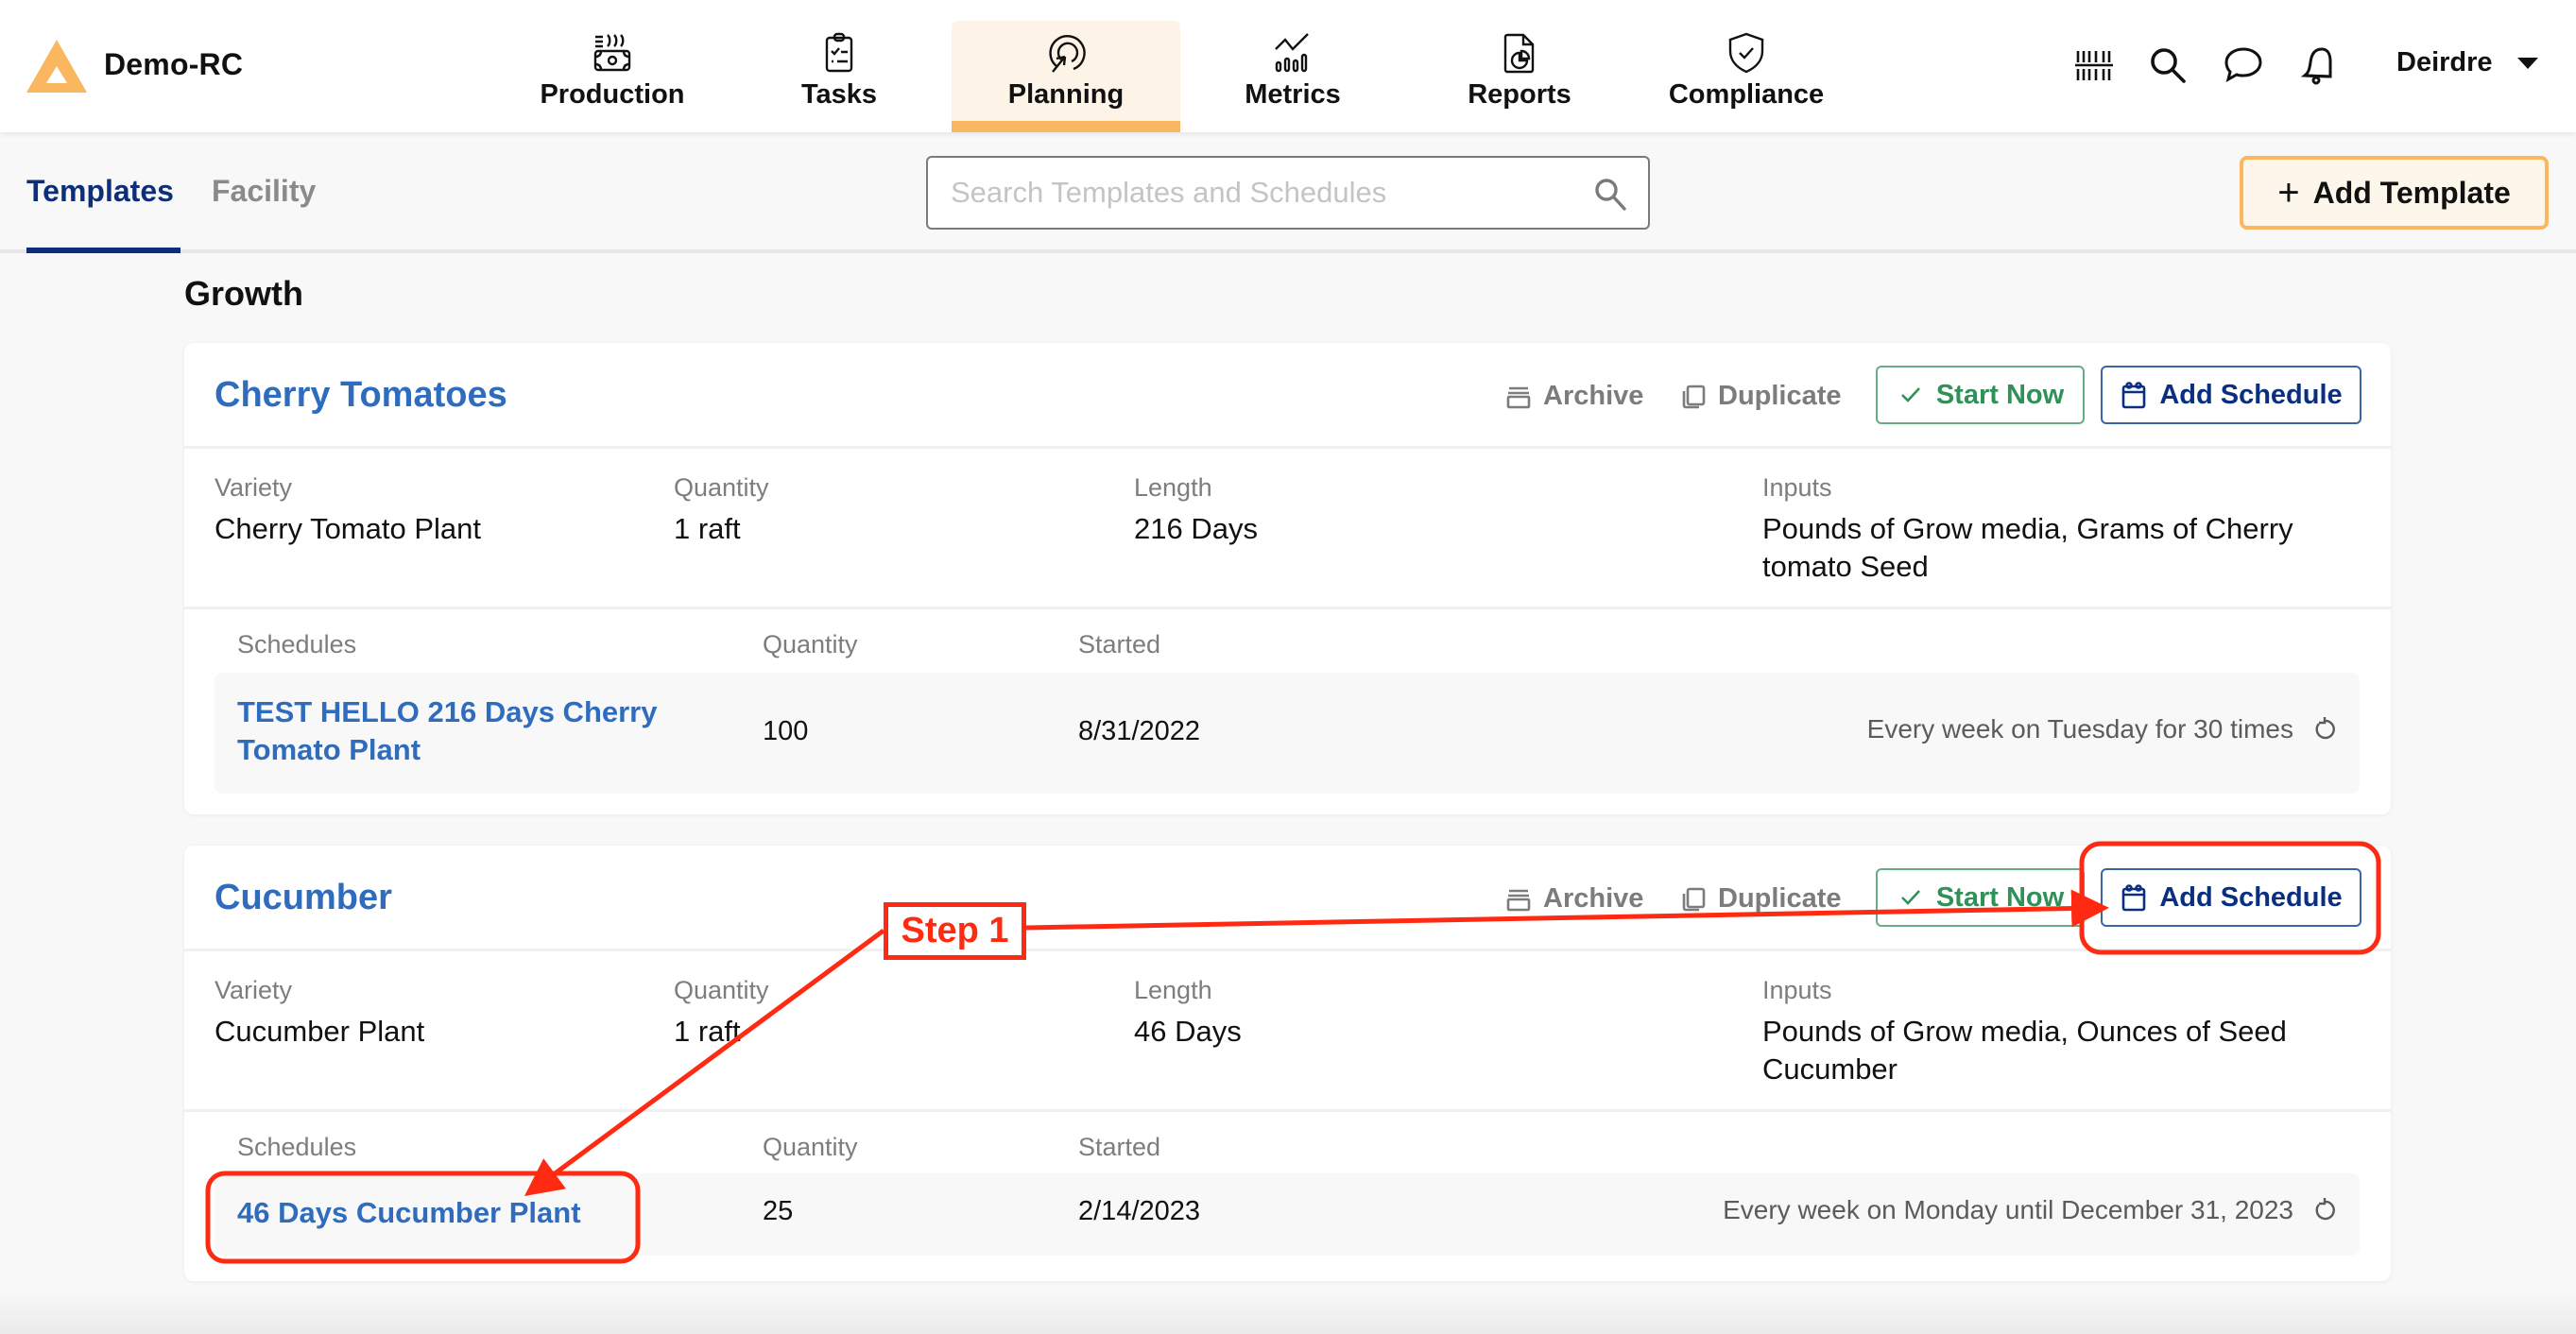  What do you see at coordinates (1780, 396) in the screenshot?
I see `duplicate-label: Duplicate` at bounding box center [1780, 396].